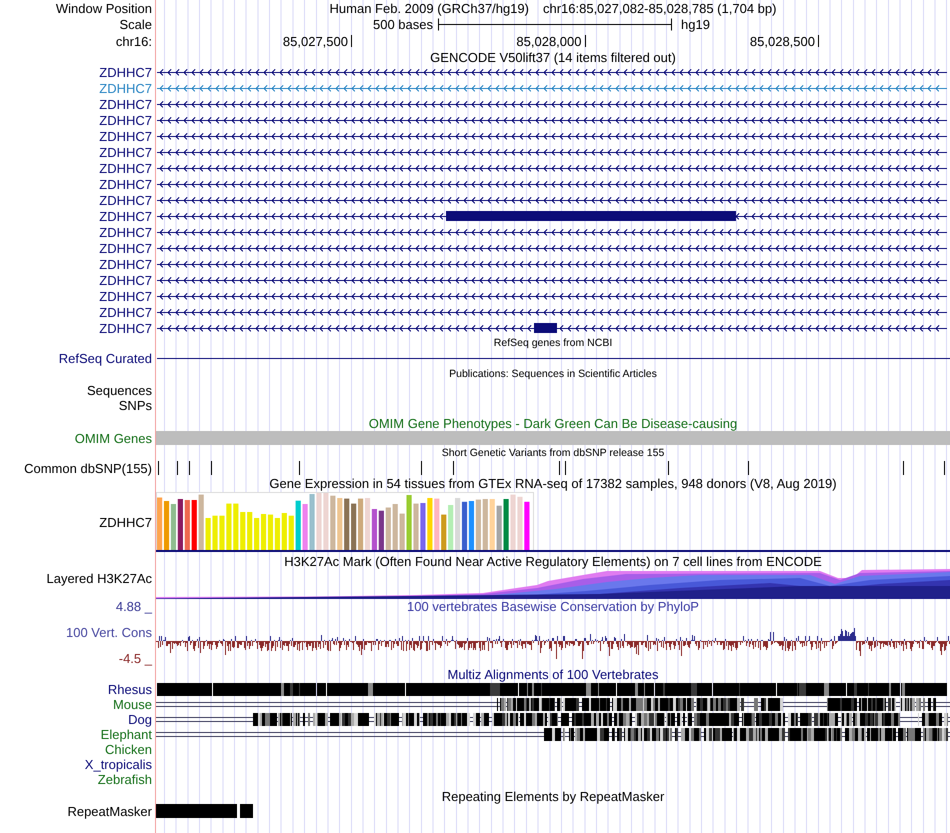 This screenshot has height=833, width=950. What do you see at coordinates (782, 41) in the screenshot?
I see `position-label: 85,028,500` at bounding box center [782, 41].